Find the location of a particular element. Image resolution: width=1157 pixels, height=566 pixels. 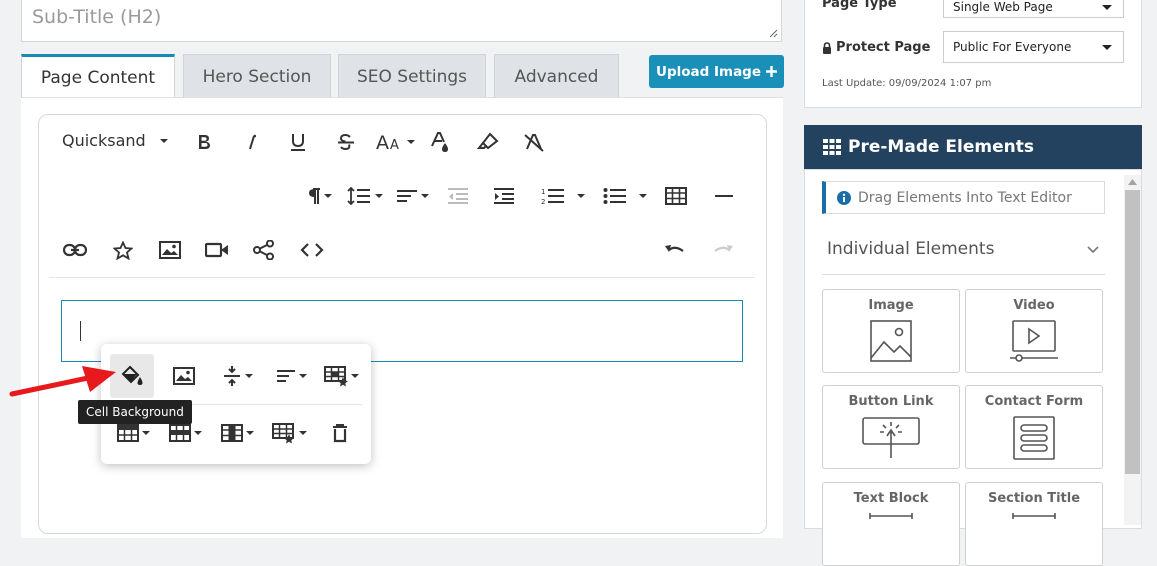

drag-hint-text: Drag Elements Into Text Editor is located at coordinates (965, 197).